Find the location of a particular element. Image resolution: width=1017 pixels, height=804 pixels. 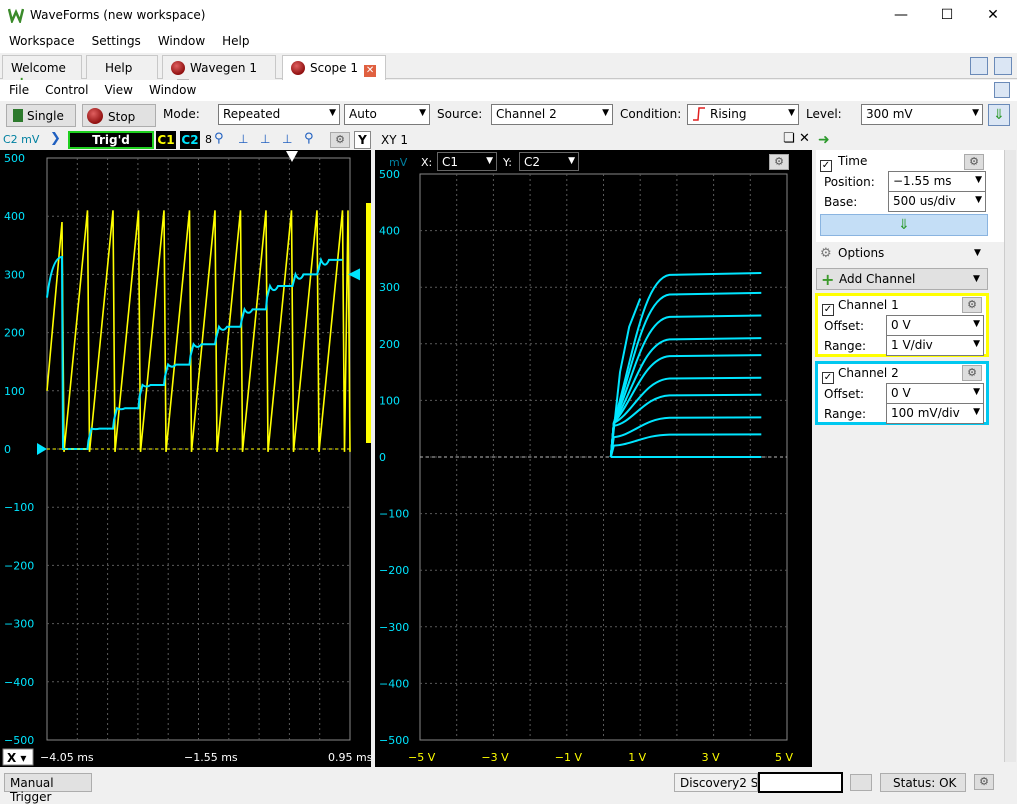

channel1-range-field: 1 V/div ▼ is located at coordinates (935, 345).